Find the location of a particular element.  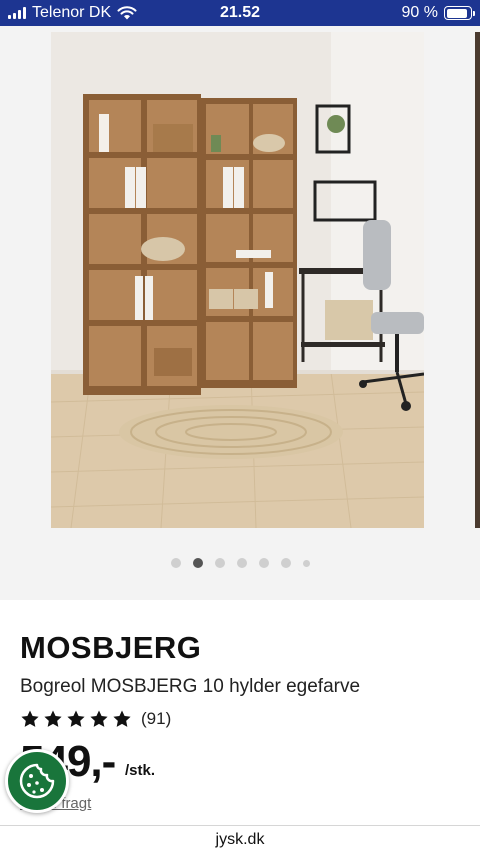

battery-percent: 90 % is located at coordinates (419, 12).